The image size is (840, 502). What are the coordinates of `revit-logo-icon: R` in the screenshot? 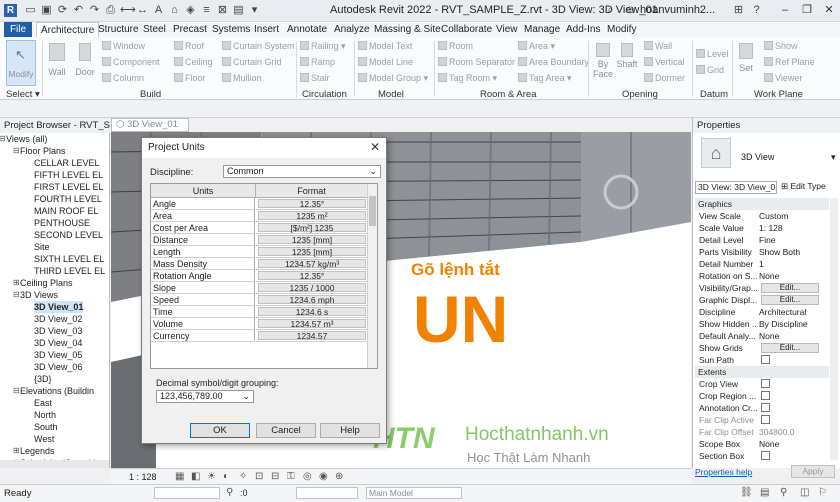 It's located at (10, 10).